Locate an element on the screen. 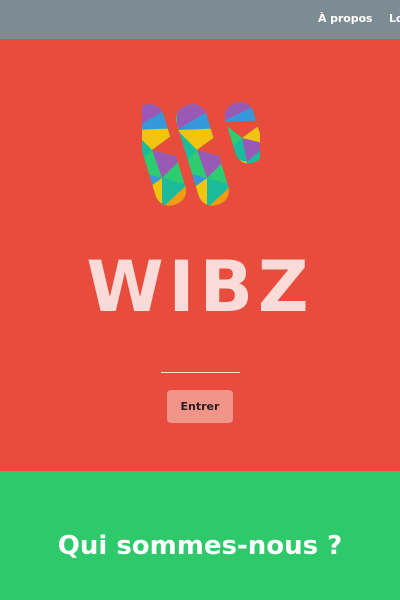 This screenshot has height=600, width=400. about-heading: Qui sommes-nous ? is located at coordinates (200, 546).